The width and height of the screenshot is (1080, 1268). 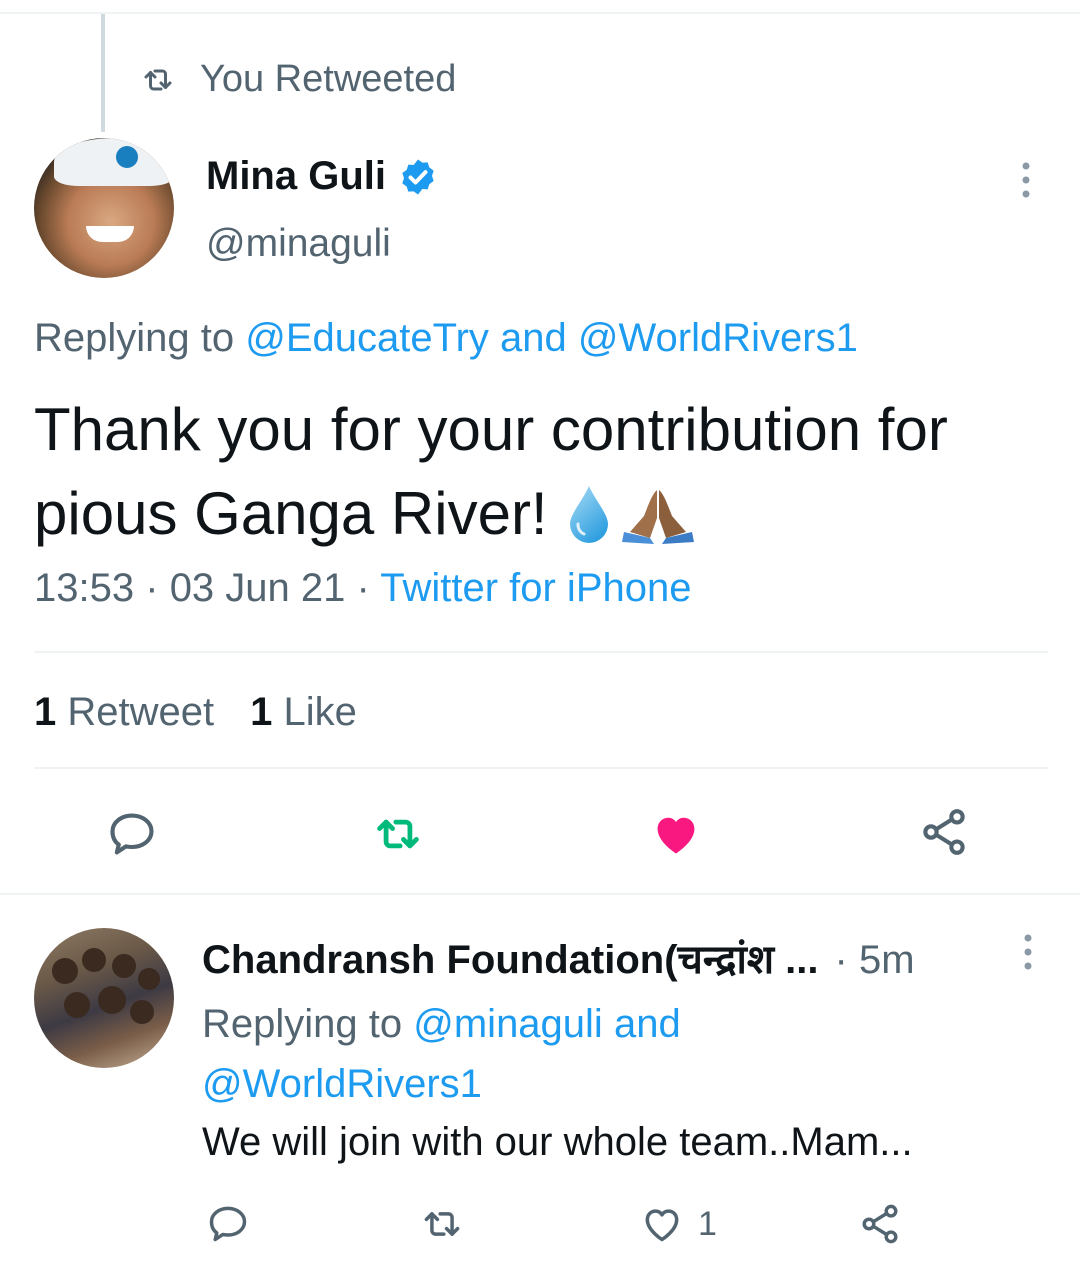 What do you see at coordinates (320, 712) in the screenshot?
I see `like-stat-label: Like` at bounding box center [320, 712].